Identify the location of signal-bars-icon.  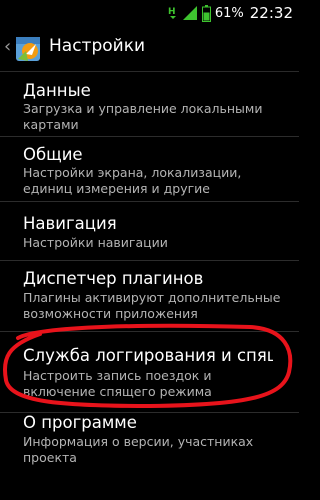
(189, 13).